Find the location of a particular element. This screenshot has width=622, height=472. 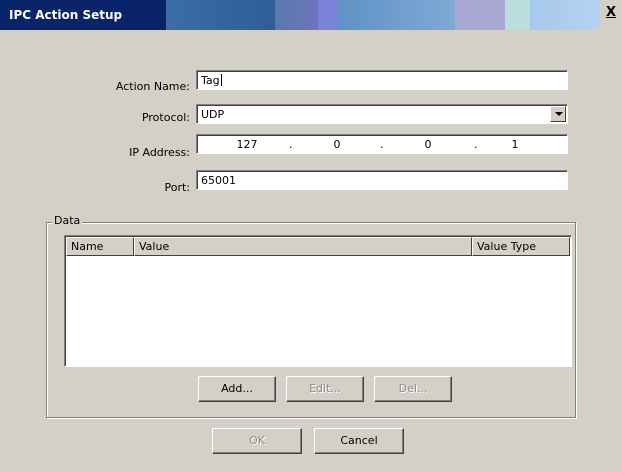

close-button: X is located at coordinates (611, 13).